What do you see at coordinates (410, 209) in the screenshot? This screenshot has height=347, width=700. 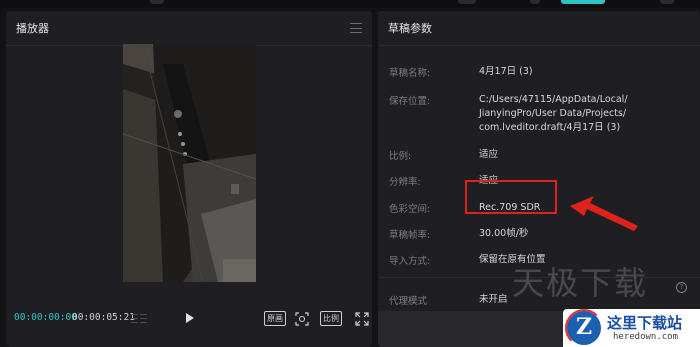 I see `param-label: 色彩空间:` at bounding box center [410, 209].